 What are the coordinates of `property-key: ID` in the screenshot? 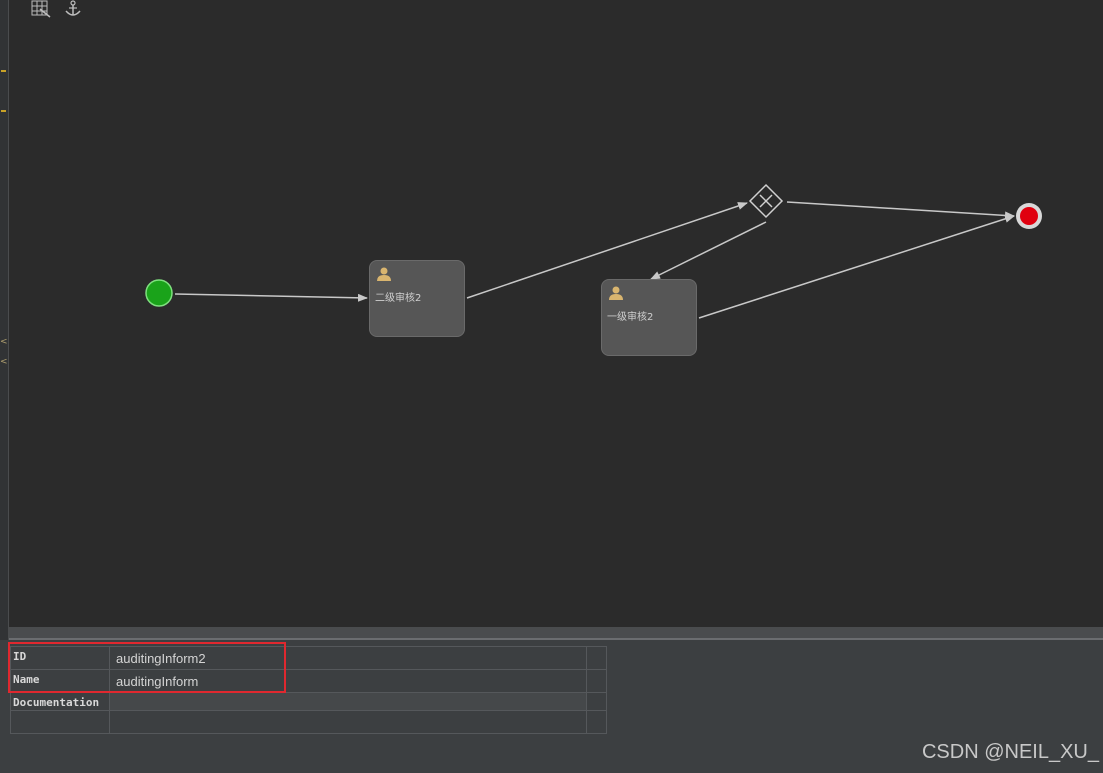 It's located at (60, 658).